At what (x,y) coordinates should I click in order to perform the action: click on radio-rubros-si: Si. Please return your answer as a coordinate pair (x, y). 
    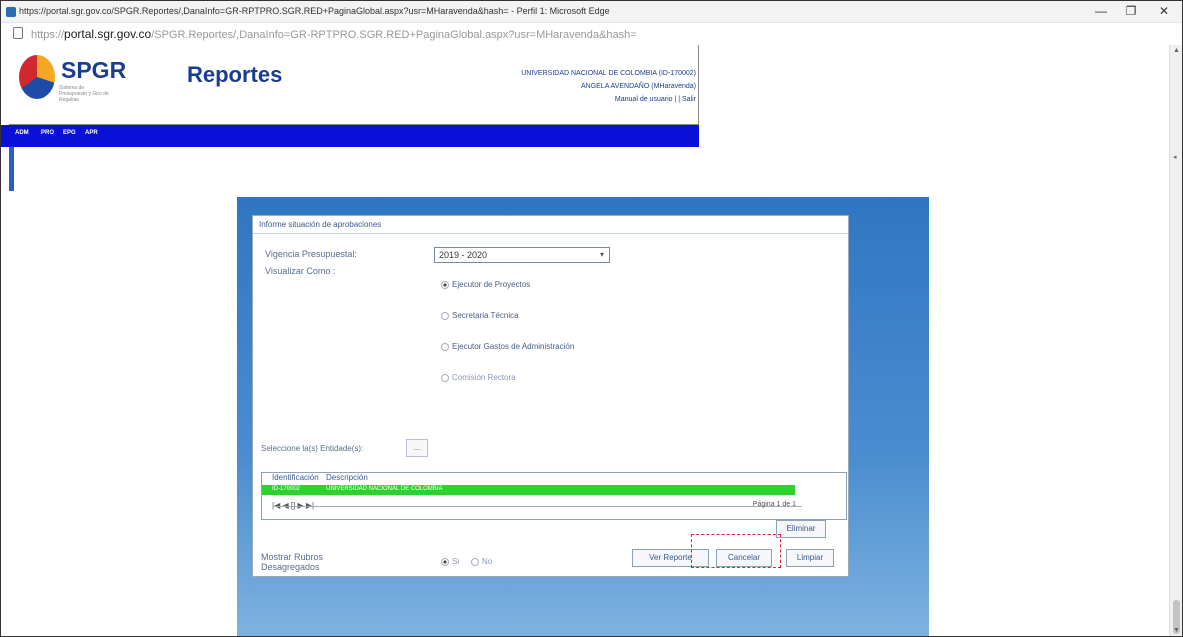
    Looking at the image, I should click on (450, 561).